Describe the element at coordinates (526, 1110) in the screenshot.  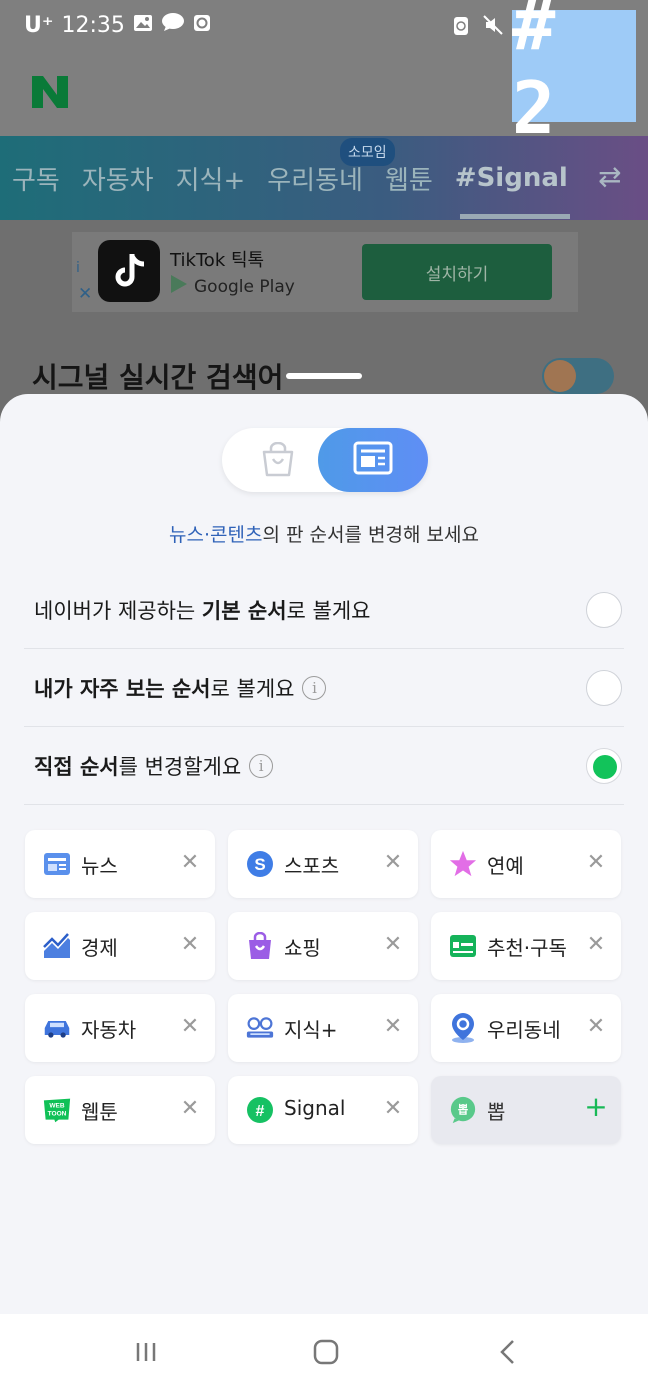
I see `chip-ppum: 뽑 뽑 +` at that location.